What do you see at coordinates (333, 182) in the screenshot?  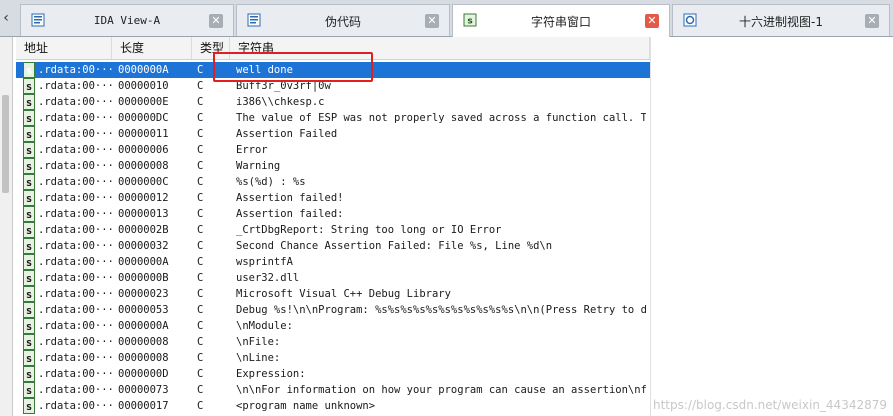 I see `table-row: s .rdata:00··· 0000000C C %s(%d) : %s` at bounding box center [333, 182].